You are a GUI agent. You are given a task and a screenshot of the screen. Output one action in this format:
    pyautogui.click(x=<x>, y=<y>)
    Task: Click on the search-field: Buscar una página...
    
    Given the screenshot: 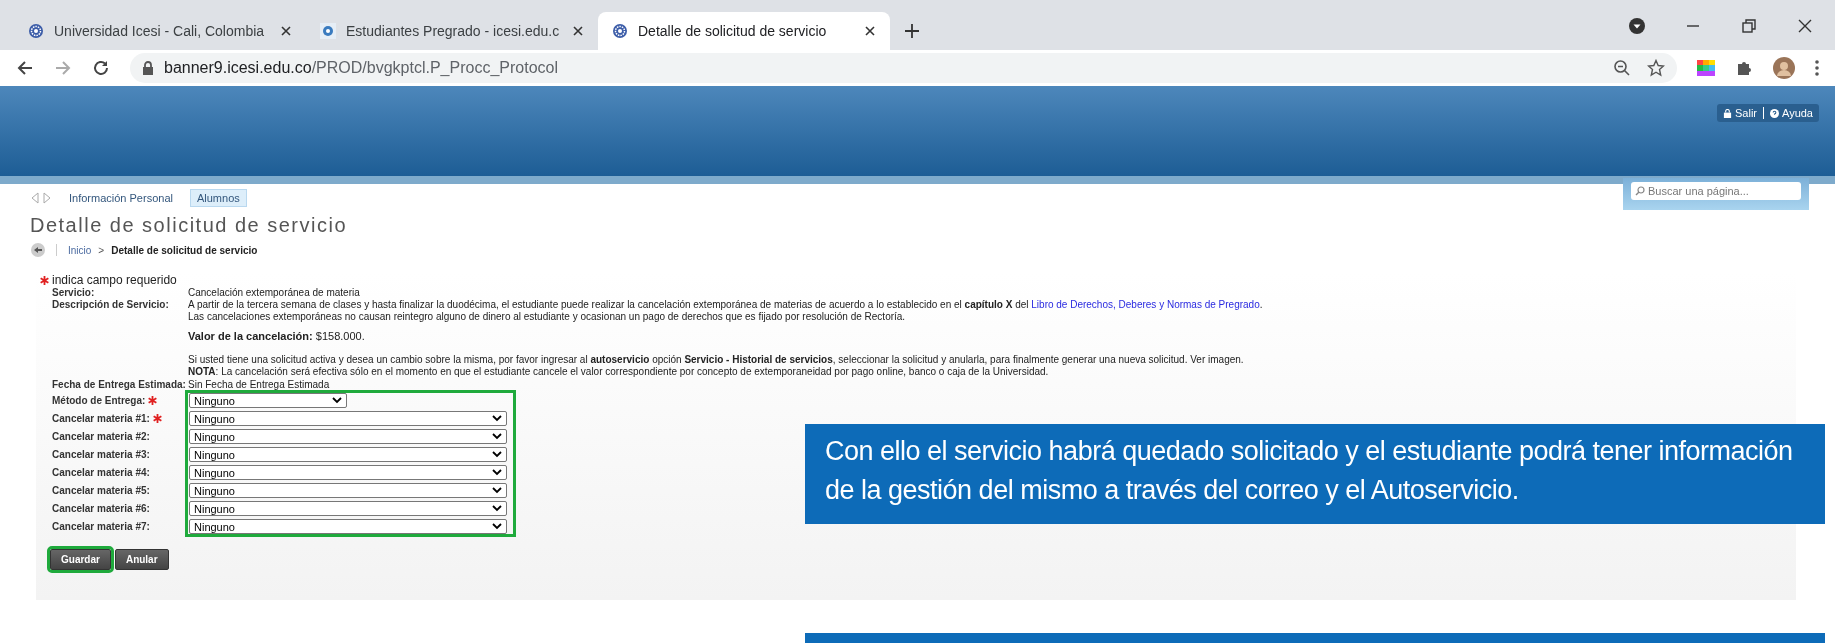 What is the action you would take?
    pyautogui.click(x=1716, y=191)
    